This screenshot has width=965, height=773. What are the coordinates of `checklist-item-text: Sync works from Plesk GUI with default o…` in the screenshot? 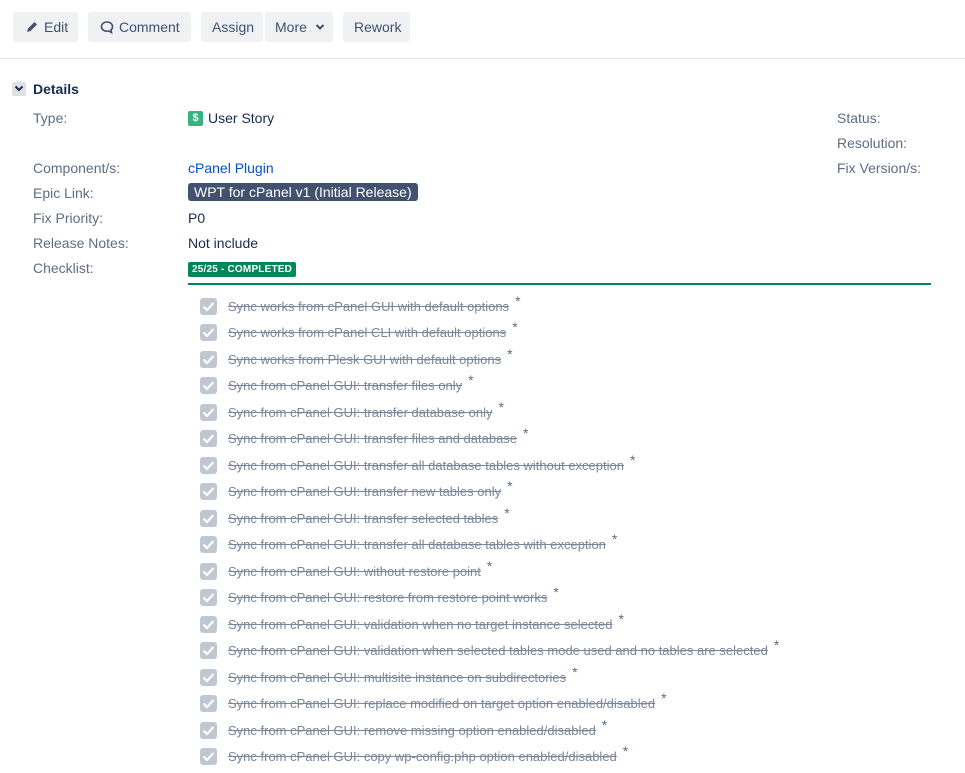 It's located at (365, 359).